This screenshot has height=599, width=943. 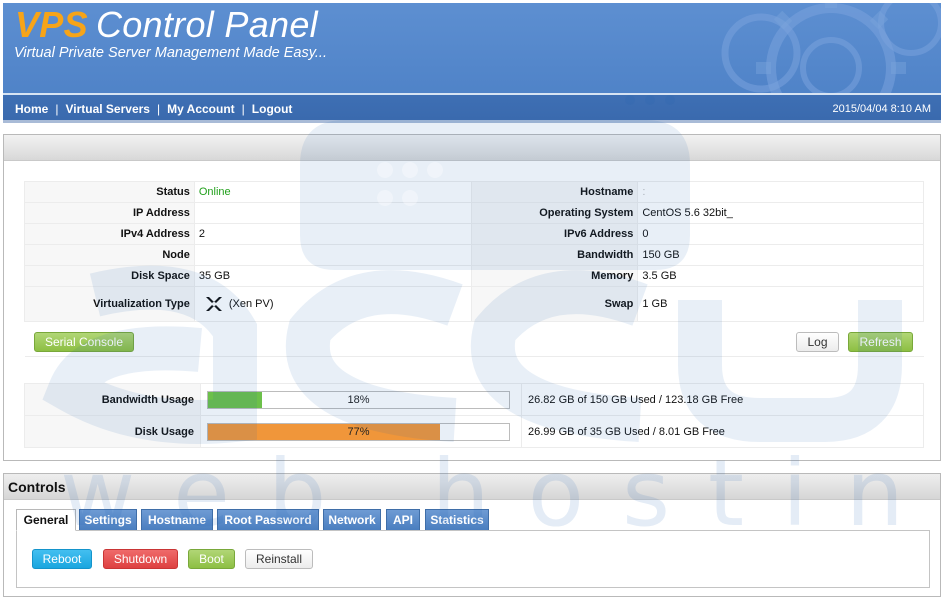 I want to click on disk-usage-bar: 77%, so click(x=358, y=431).